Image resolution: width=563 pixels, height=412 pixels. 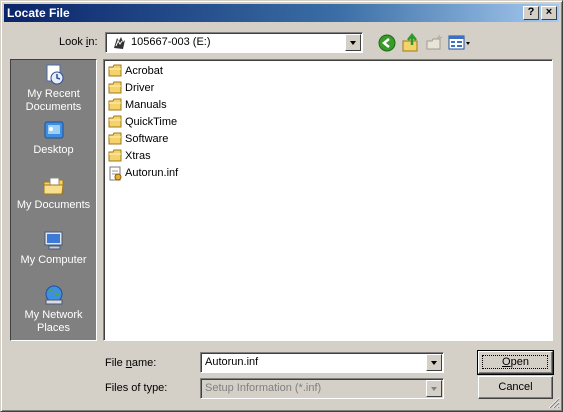 I want to click on files-of-type-dropdown-button, so click(x=434, y=388).